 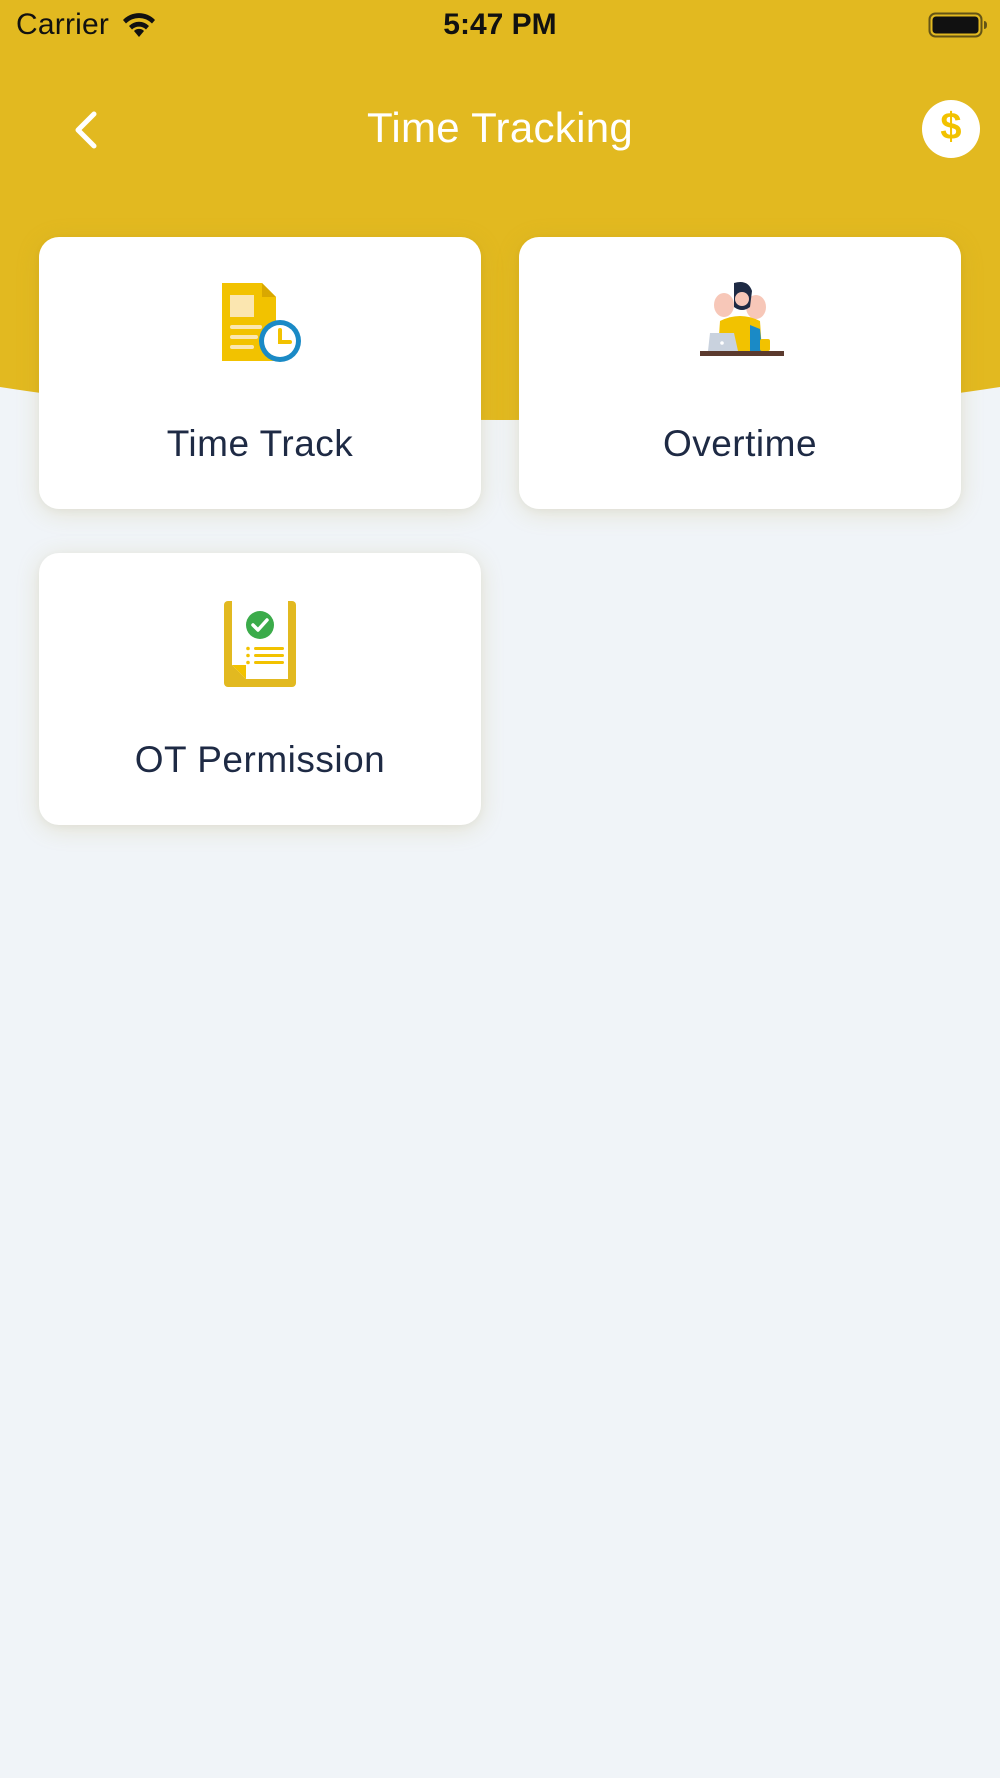 I want to click on time-track-document-icon, so click(x=261, y=322).